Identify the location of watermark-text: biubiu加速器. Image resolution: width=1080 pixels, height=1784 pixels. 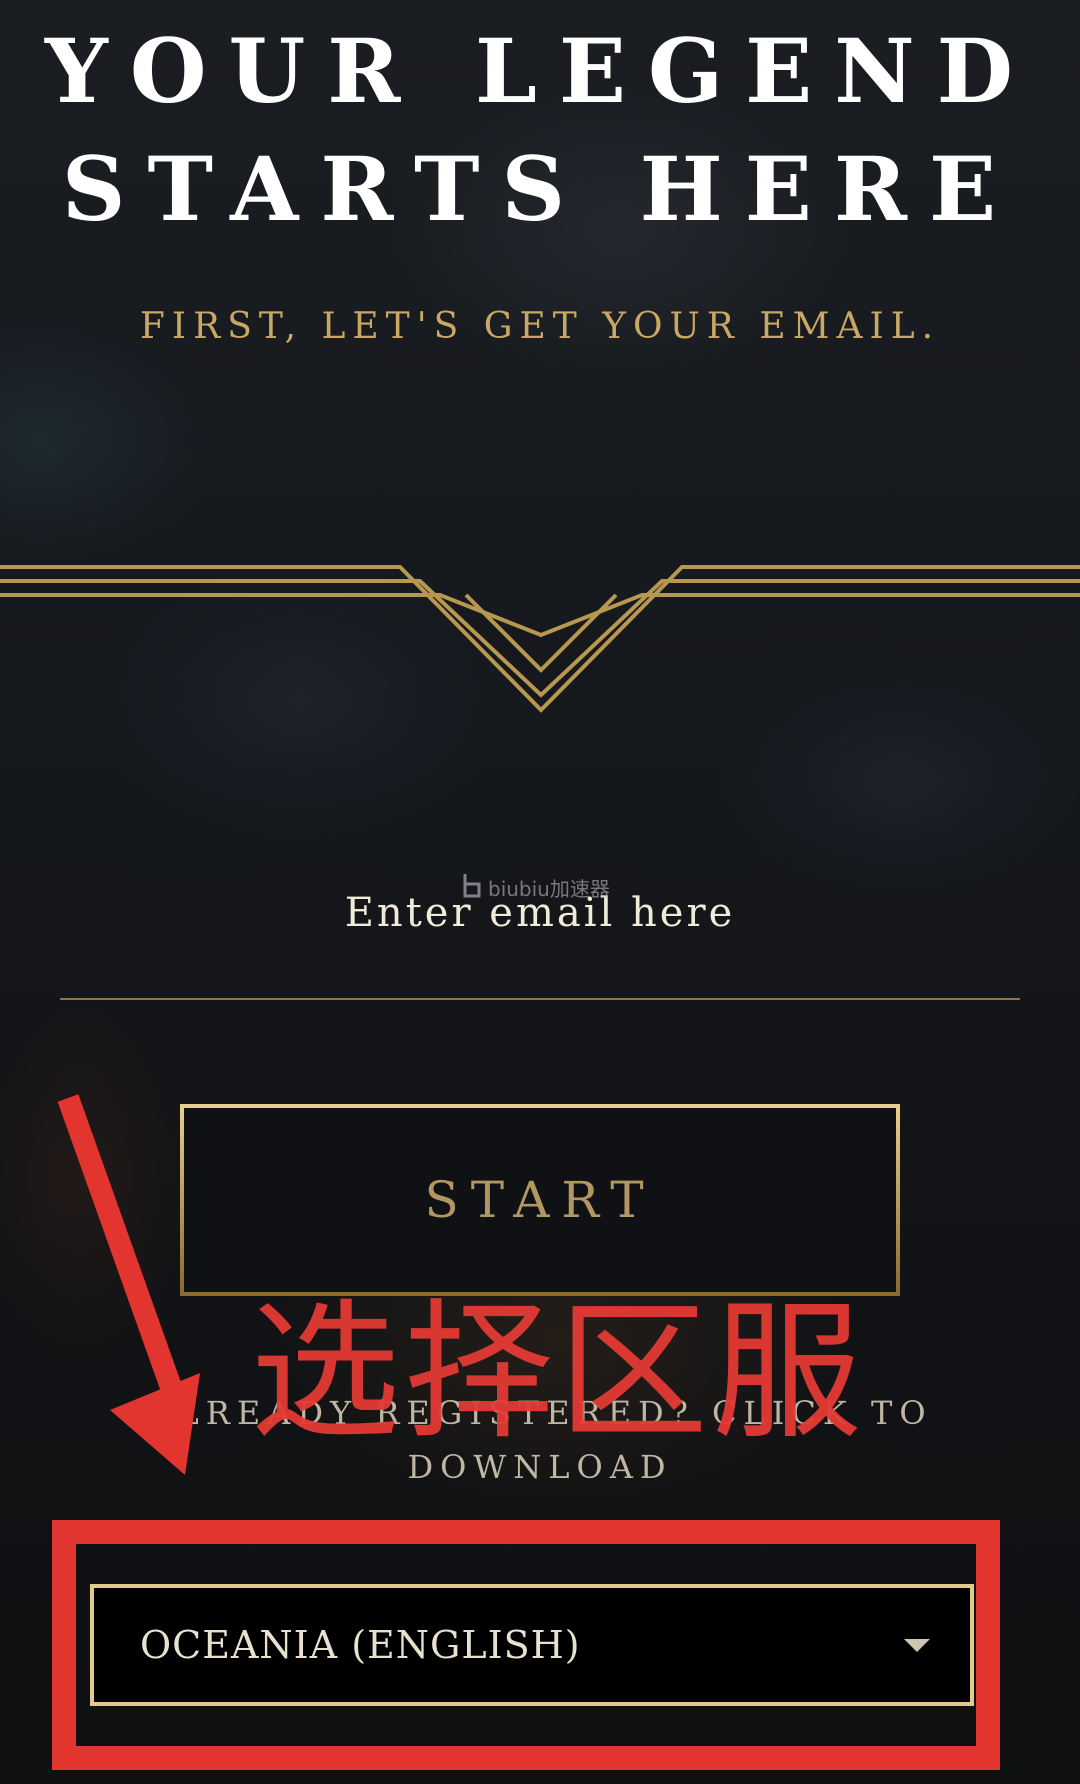
(549, 888).